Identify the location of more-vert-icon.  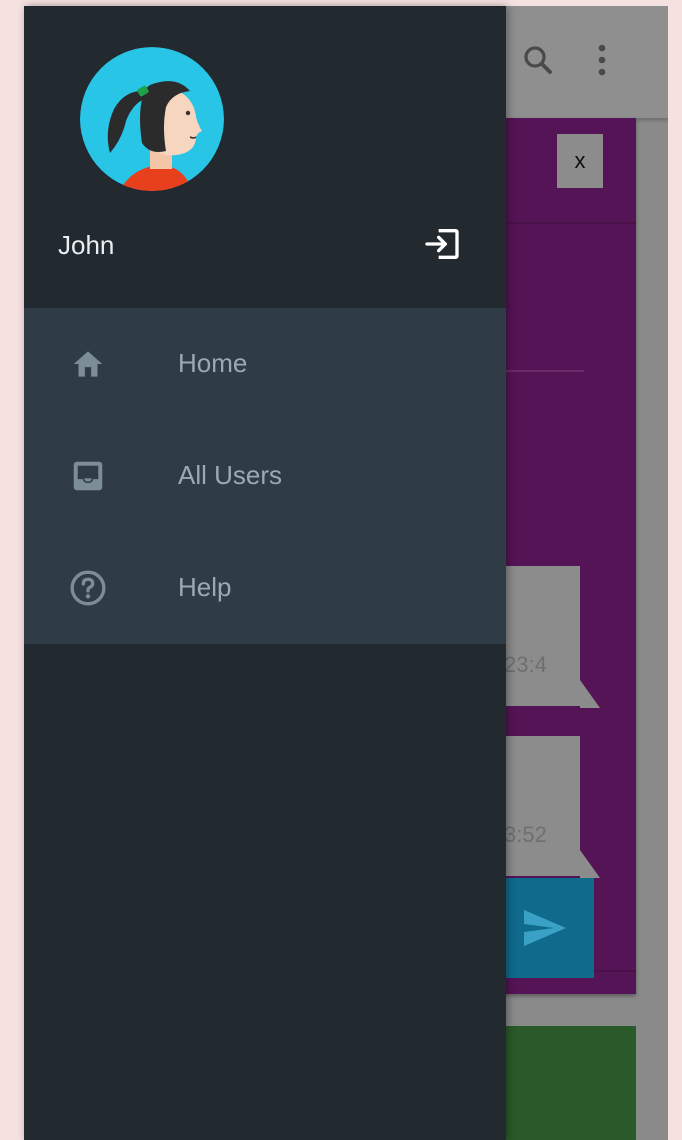
(602, 60).